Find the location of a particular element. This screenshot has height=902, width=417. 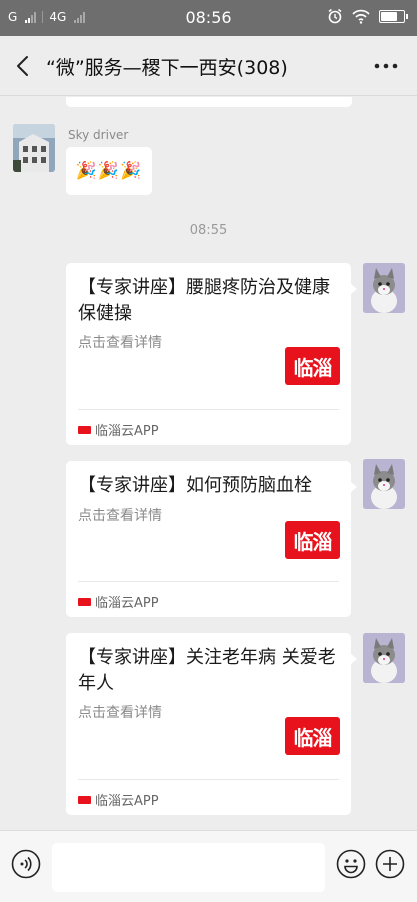

voice-icon is located at coordinates (26, 864).